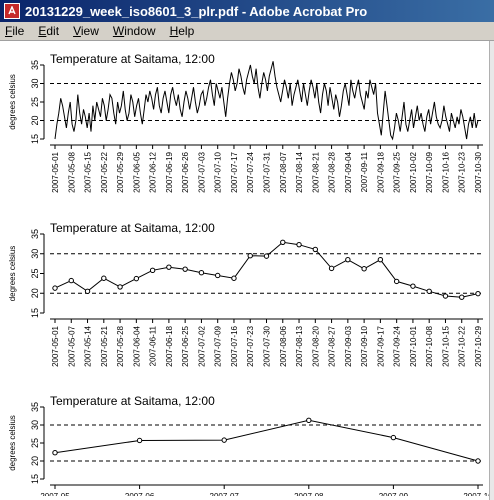  What do you see at coordinates (429, 171) in the screenshot?
I see `x-tick-label: 2007-10-09` at bounding box center [429, 171].